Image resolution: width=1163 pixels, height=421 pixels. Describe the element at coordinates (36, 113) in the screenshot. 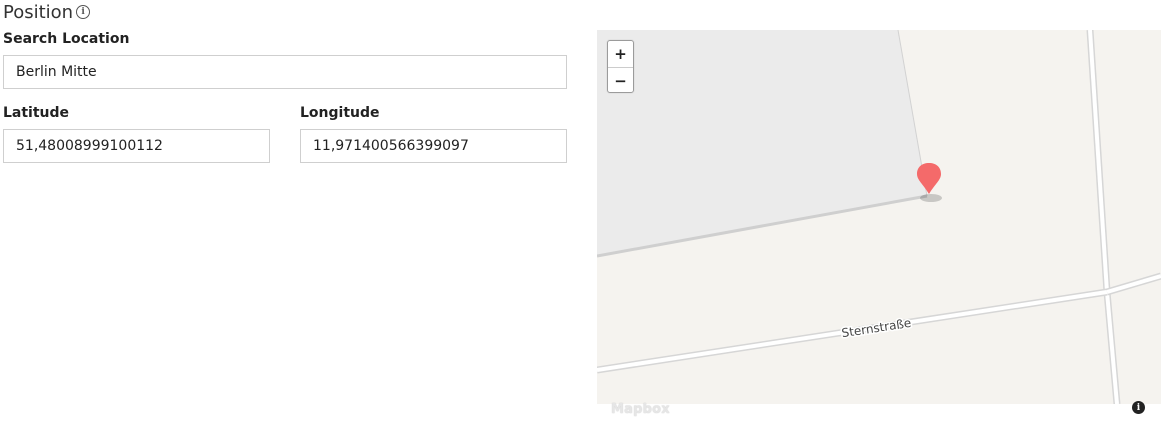

I see `latitude-label: Latitude` at that location.